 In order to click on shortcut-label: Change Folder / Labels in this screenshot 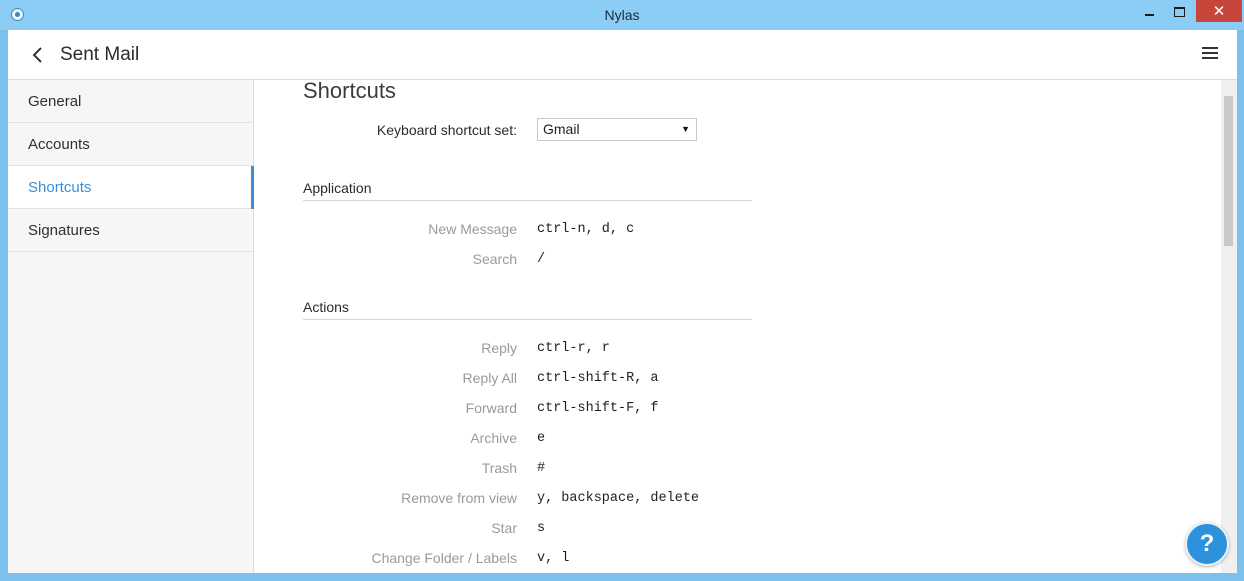, I will do `click(444, 558)`.